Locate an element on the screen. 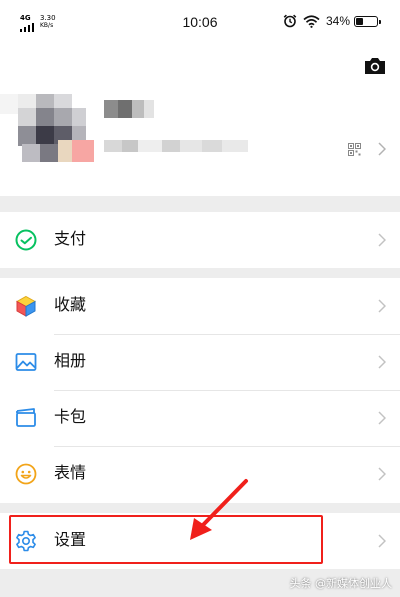  menu-item-cards: 卡包 is located at coordinates (200, 418).